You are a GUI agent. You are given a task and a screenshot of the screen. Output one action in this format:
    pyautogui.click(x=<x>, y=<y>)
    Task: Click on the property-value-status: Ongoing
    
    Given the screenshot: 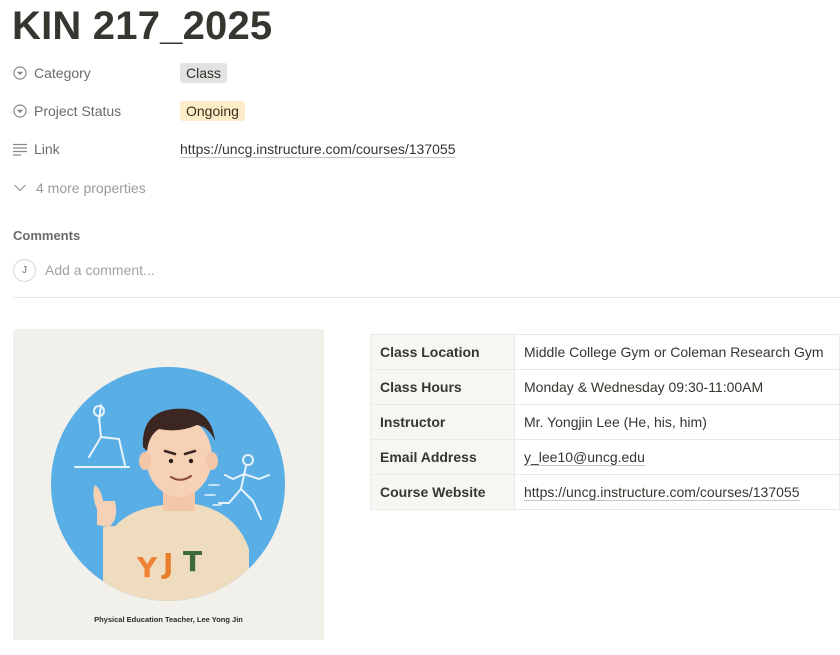 What is the action you would take?
    pyautogui.click(x=212, y=111)
    